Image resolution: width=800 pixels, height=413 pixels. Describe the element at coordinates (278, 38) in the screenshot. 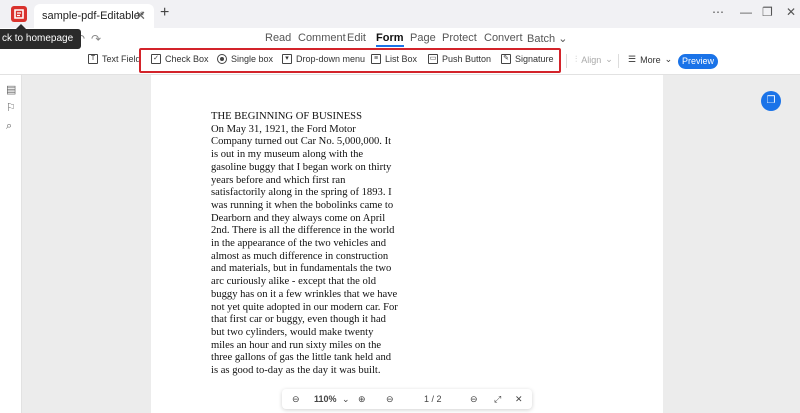

I see `menu-read: Read` at that location.